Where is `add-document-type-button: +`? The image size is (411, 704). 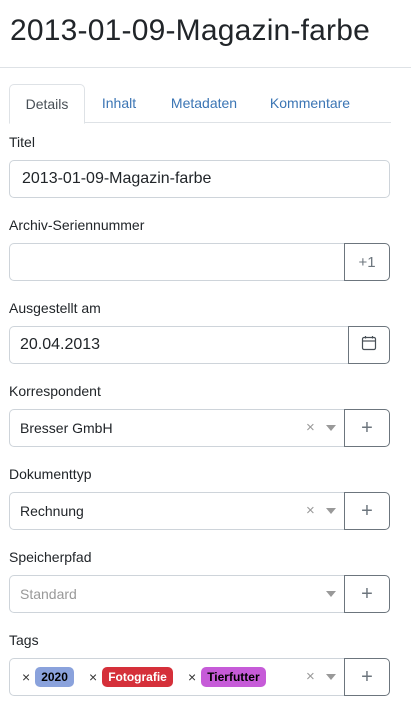
add-document-type-button: + is located at coordinates (367, 511).